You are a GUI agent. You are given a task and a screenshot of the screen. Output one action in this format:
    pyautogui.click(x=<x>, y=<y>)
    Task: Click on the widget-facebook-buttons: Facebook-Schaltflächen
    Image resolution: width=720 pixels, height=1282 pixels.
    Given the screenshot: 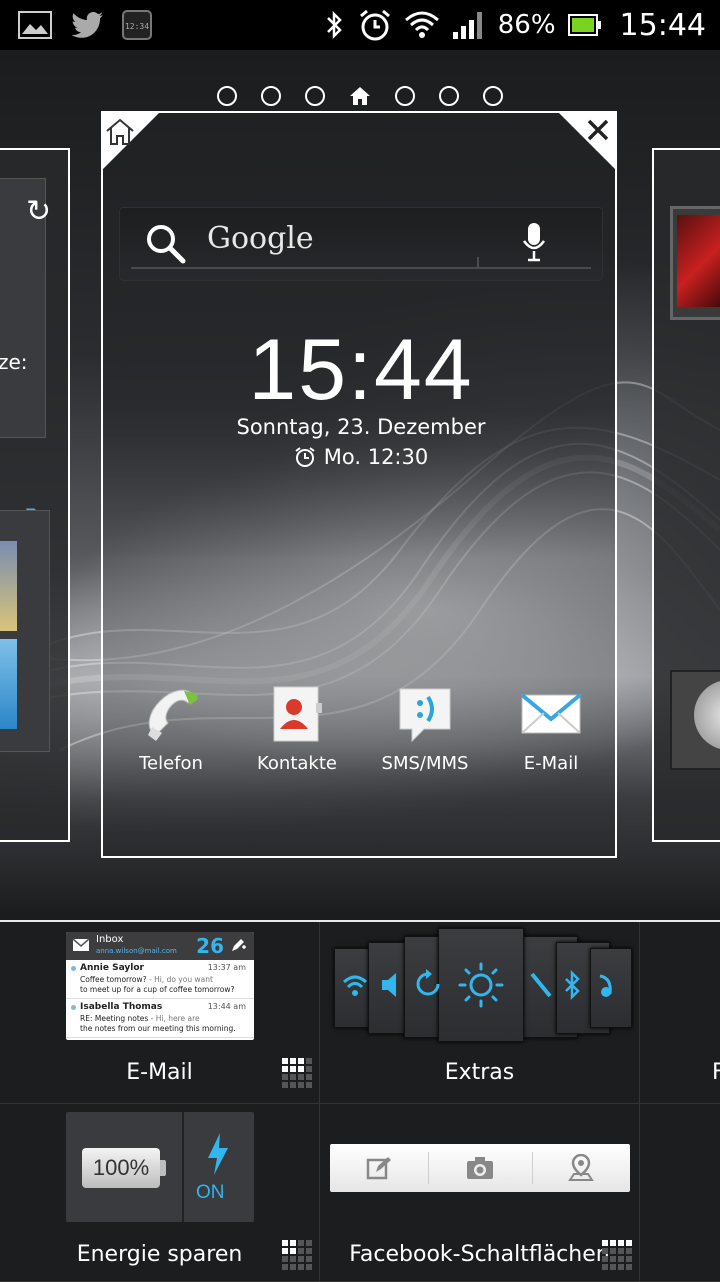 What is the action you would take?
    pyautogui.click(x=480, y=1193)
    